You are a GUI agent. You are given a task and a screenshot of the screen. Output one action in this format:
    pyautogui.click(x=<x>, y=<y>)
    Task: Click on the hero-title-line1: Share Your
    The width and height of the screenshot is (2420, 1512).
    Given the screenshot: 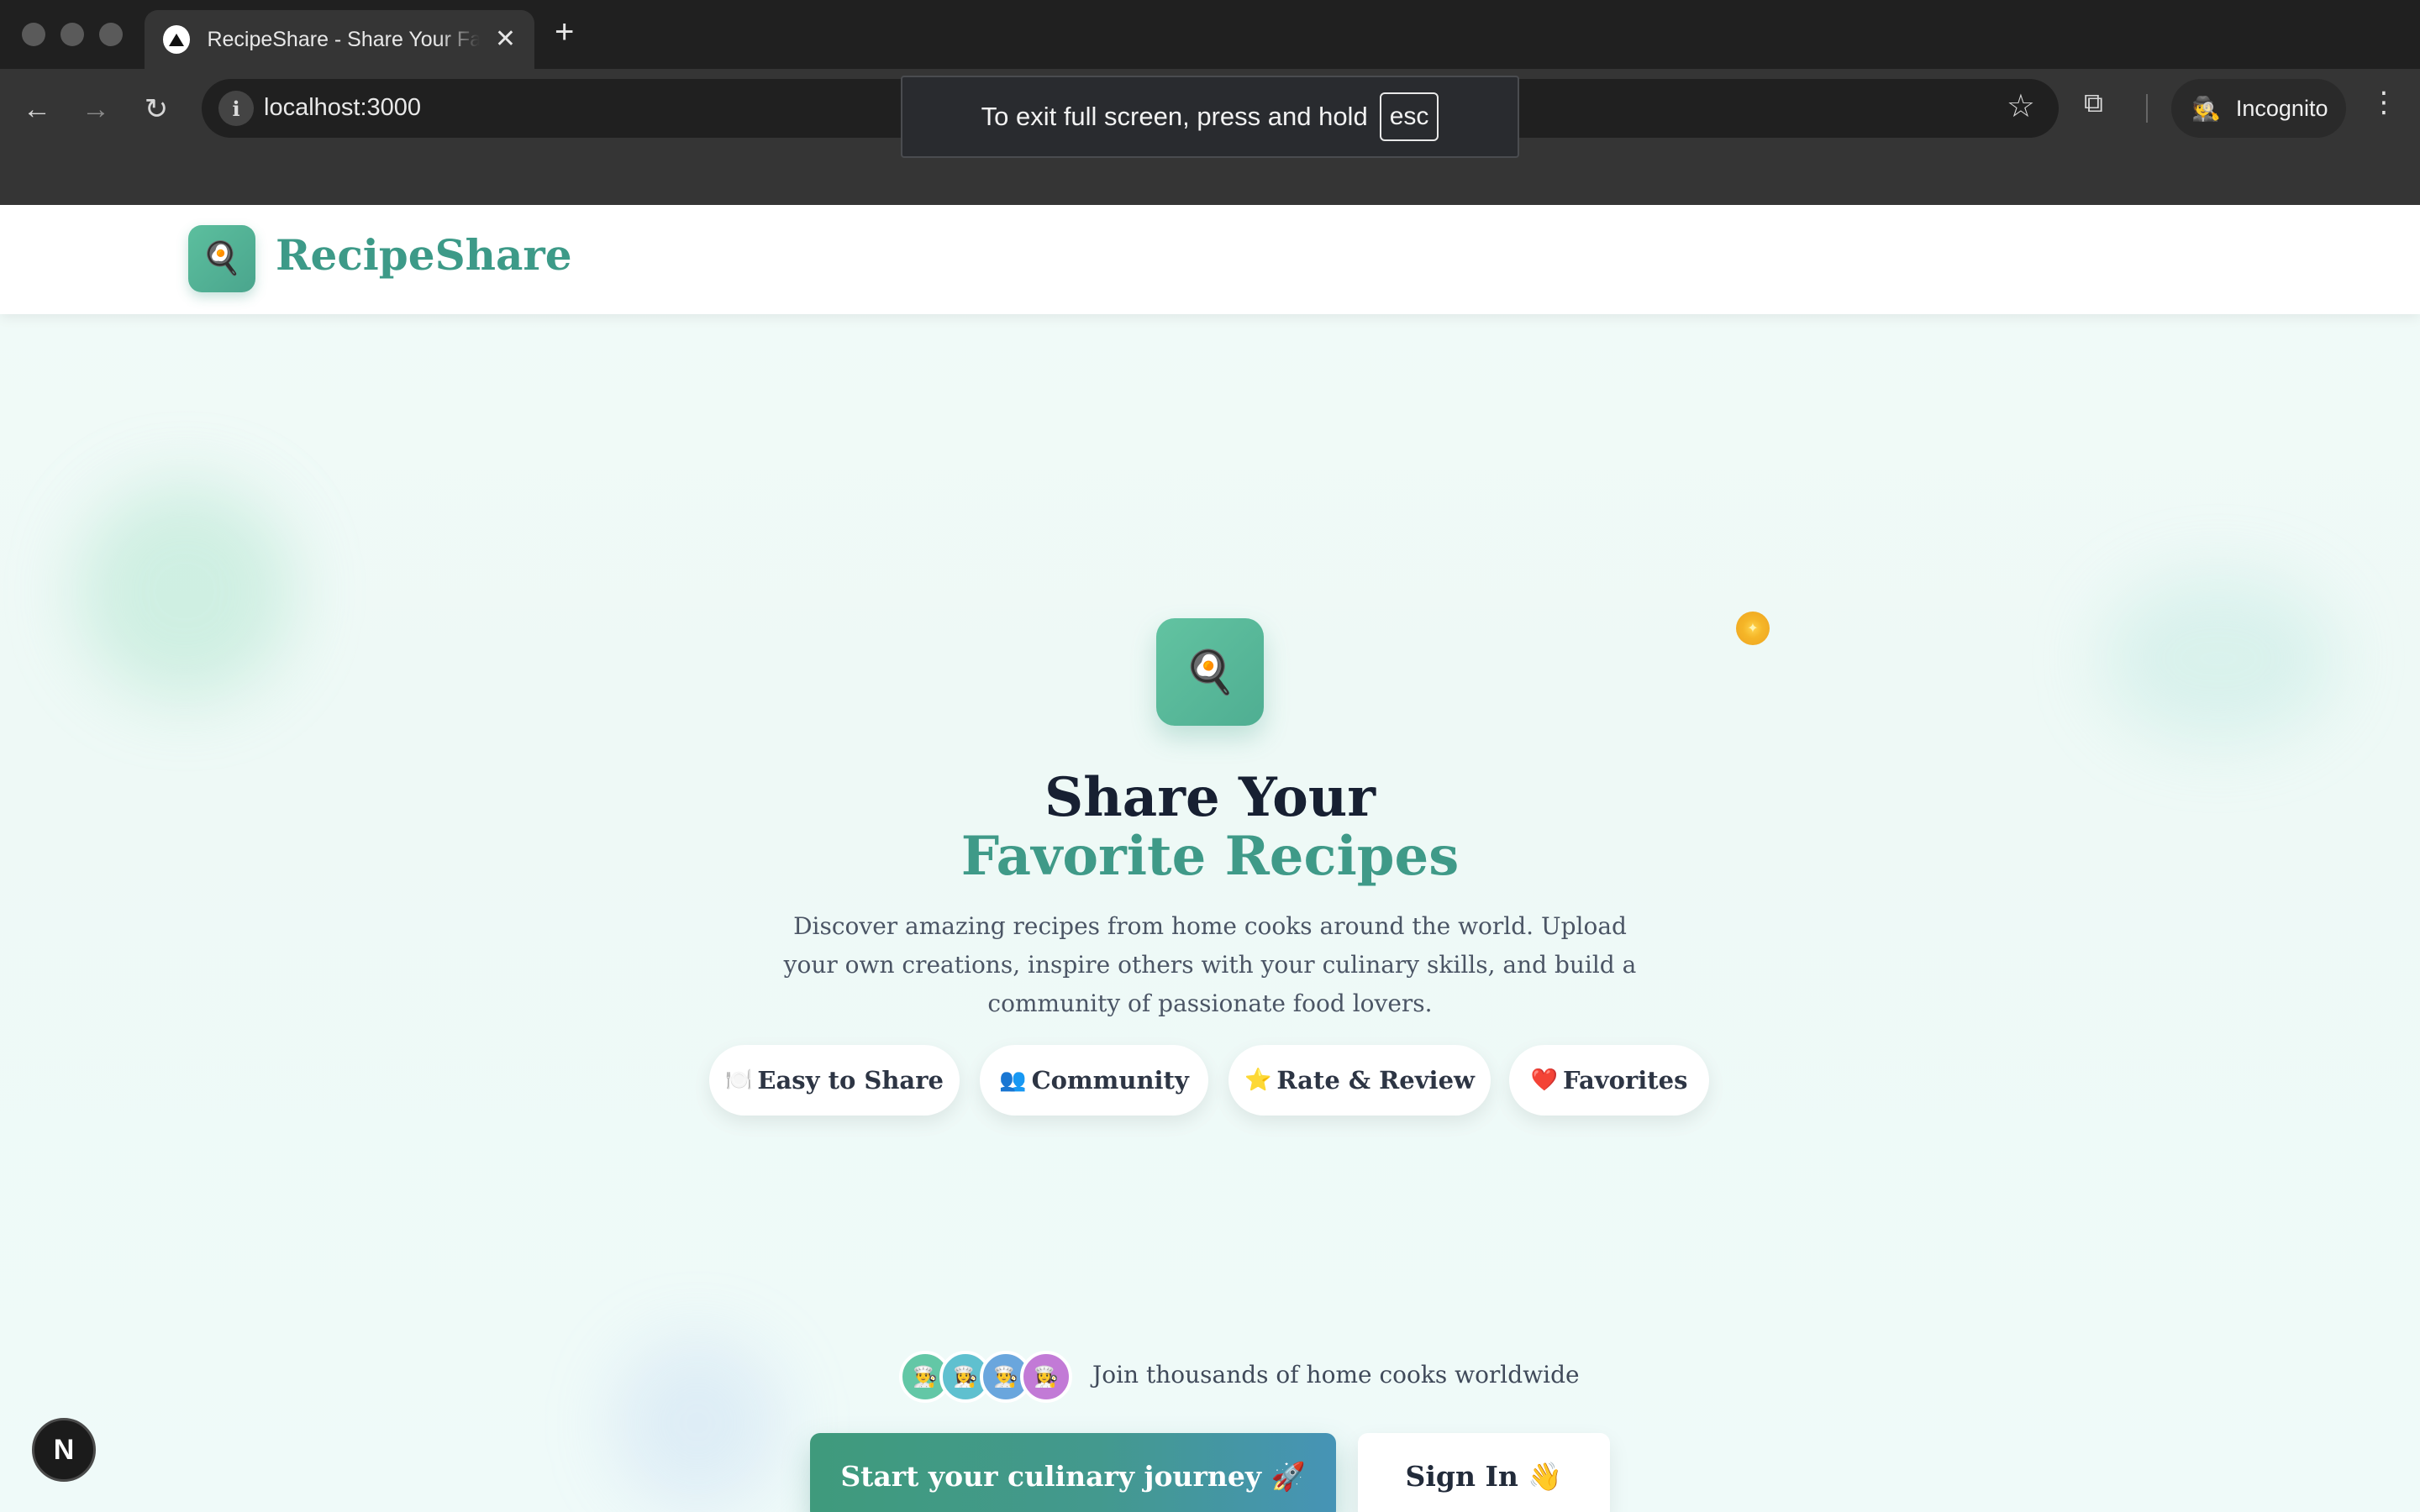 What is the action you would take?
    pyautogui.click(x=1210, y=797)
    